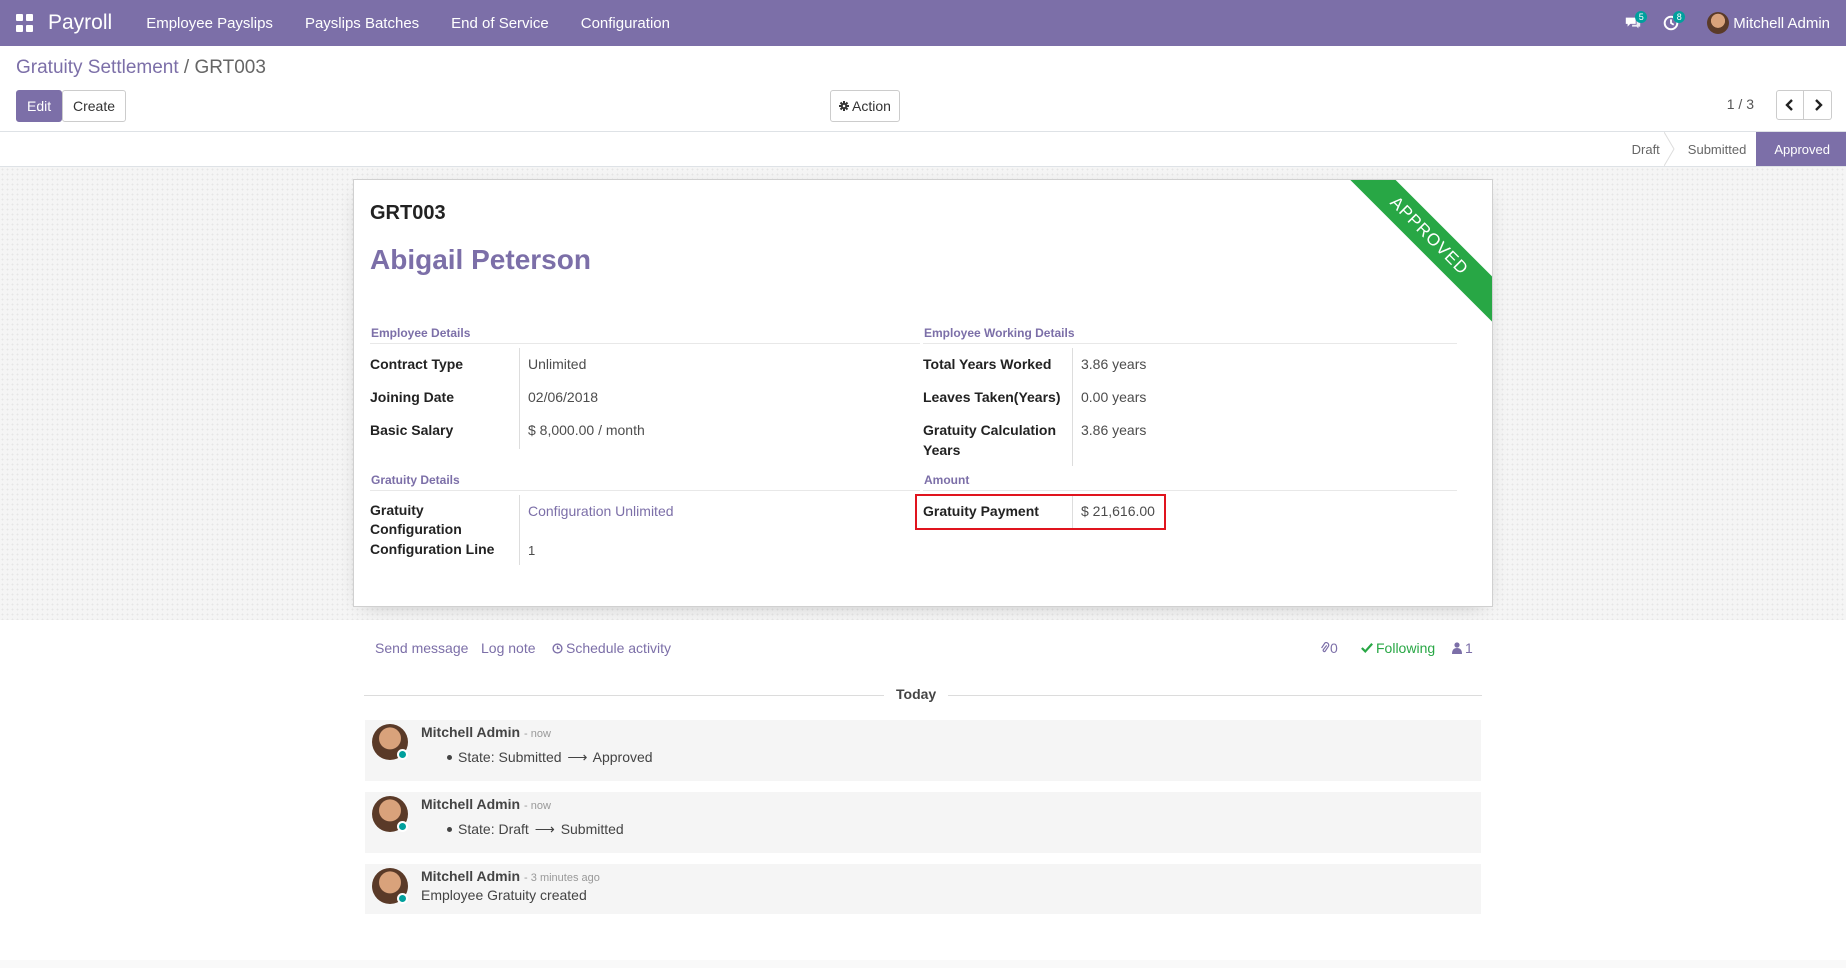 This screenshot has width=1846, height=968. I want to click on send-message-button: Send message, so click(421, 648).